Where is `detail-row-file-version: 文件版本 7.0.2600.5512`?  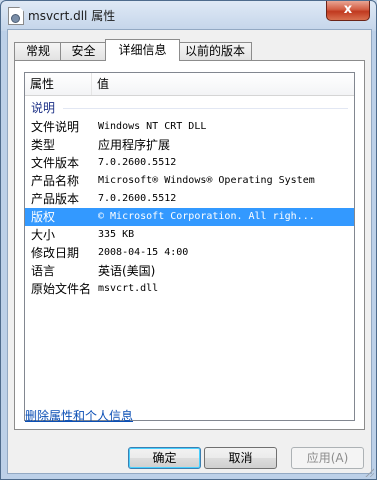 detail-row-file-version: 文件版本 7.0.2600.5512 is located at coordinates (189, 163).